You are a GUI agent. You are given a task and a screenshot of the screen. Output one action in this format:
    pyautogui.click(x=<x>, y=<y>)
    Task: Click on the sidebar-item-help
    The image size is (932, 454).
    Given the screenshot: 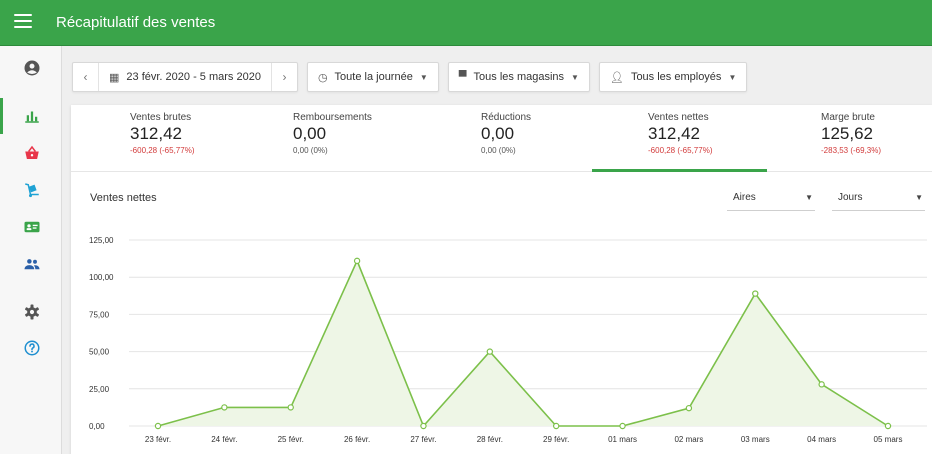 What is the action you would take?
    pyautogui.click(x=31, y=348)
    